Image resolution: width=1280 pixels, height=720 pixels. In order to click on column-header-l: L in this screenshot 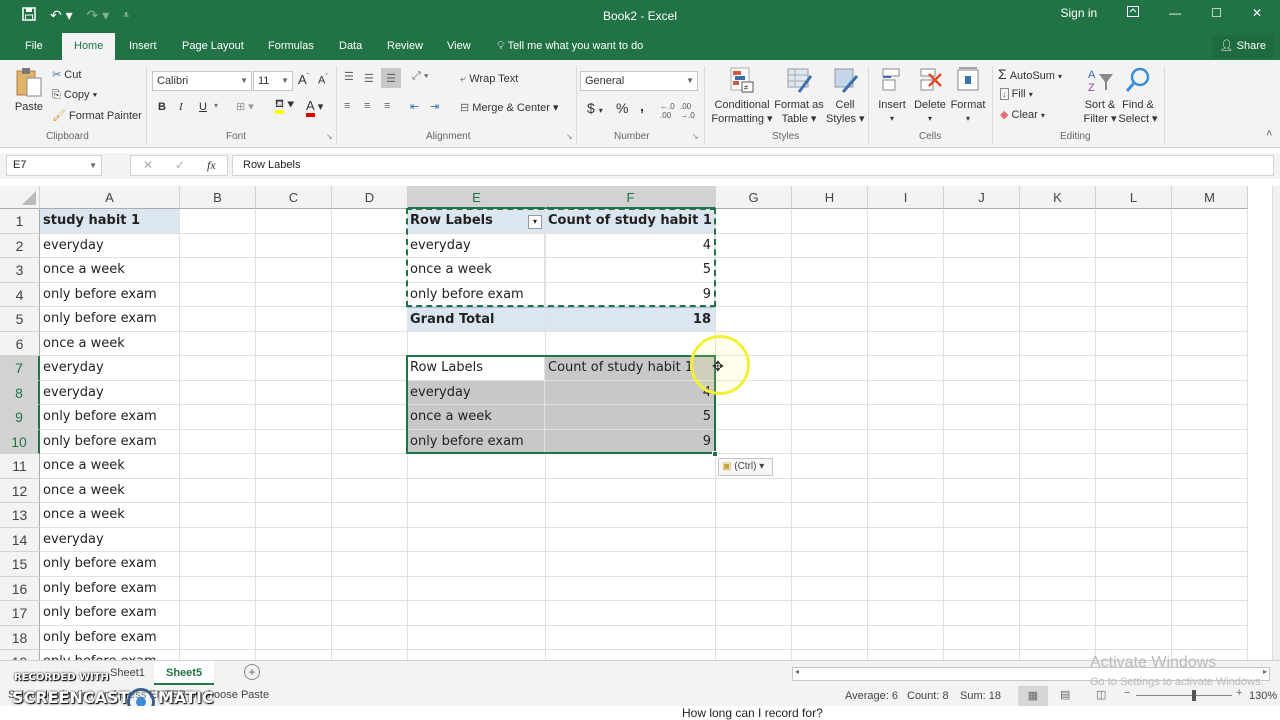, I will do `click(1134, 197)`.